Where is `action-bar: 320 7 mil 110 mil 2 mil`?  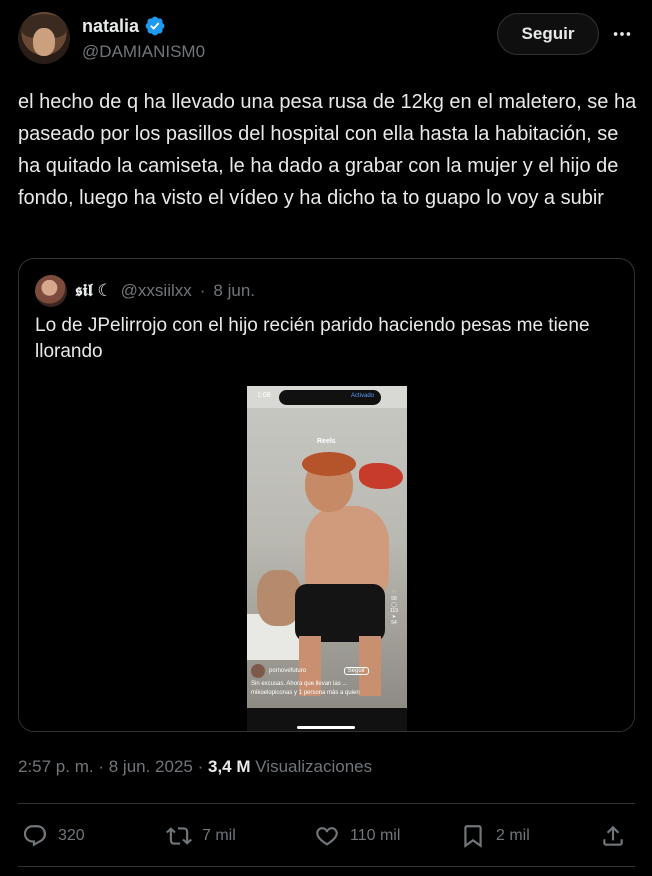
action-bar: 320 7 mil 110 mil 2 mil is located at coordinates (326, 836).